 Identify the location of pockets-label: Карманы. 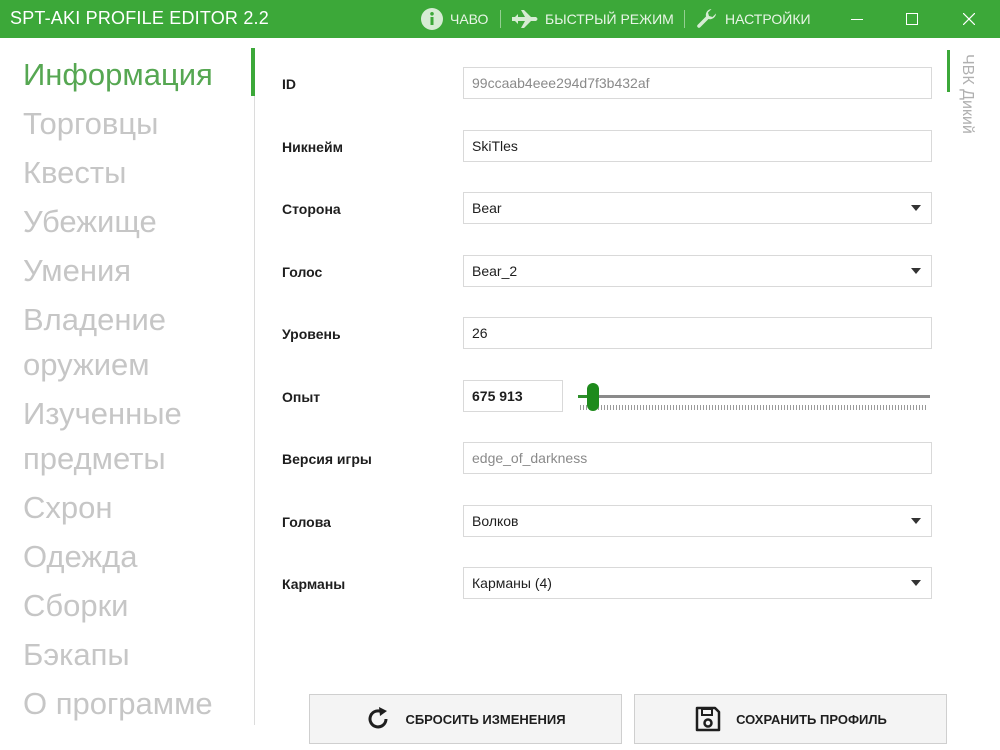
(314, 584).